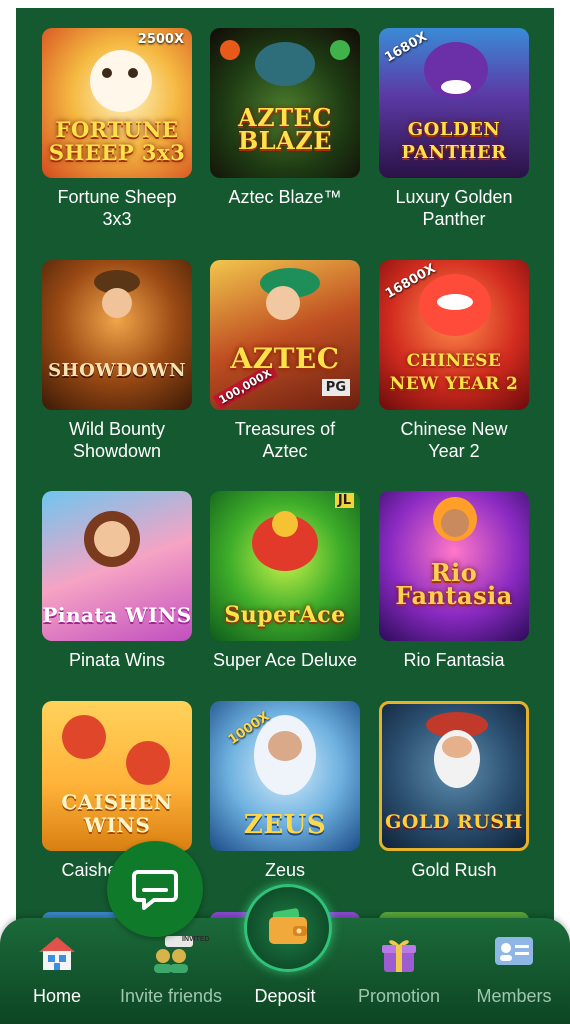 Image resolution: width=570 pixels, height=1024 pixels. I want to click on thumbnail-title: ZEUS, so click(285, 825).